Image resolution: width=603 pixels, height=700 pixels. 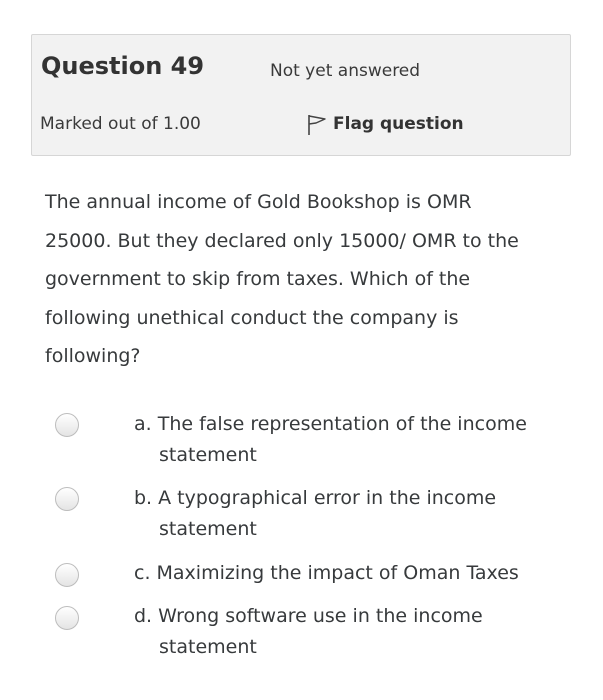 I want to click on question-state: Not yet answered, so click(x=345, y=71).